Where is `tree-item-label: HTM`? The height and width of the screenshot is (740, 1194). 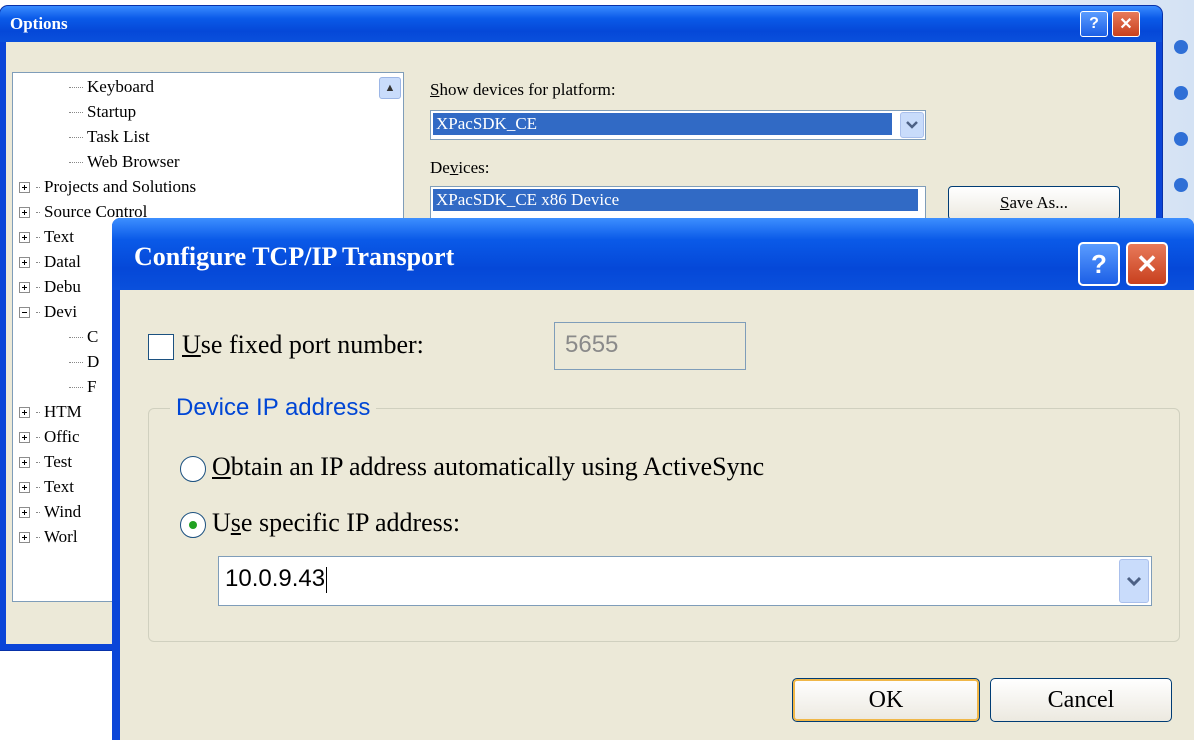 tree-item-label: HTM is located at coordinates (63, 411).